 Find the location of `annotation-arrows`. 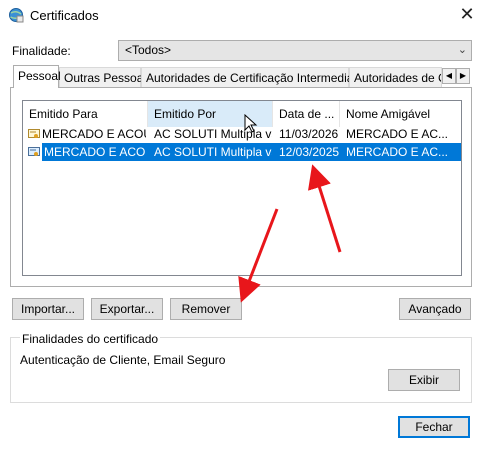

annotation-arrows is located at coordinates (290, 233).